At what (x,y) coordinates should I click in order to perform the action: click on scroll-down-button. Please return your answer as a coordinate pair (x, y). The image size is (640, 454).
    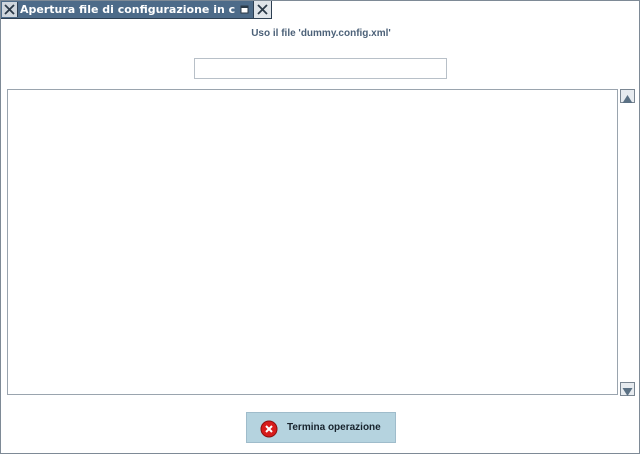
    Looking at the image, I should click on (627, 389).